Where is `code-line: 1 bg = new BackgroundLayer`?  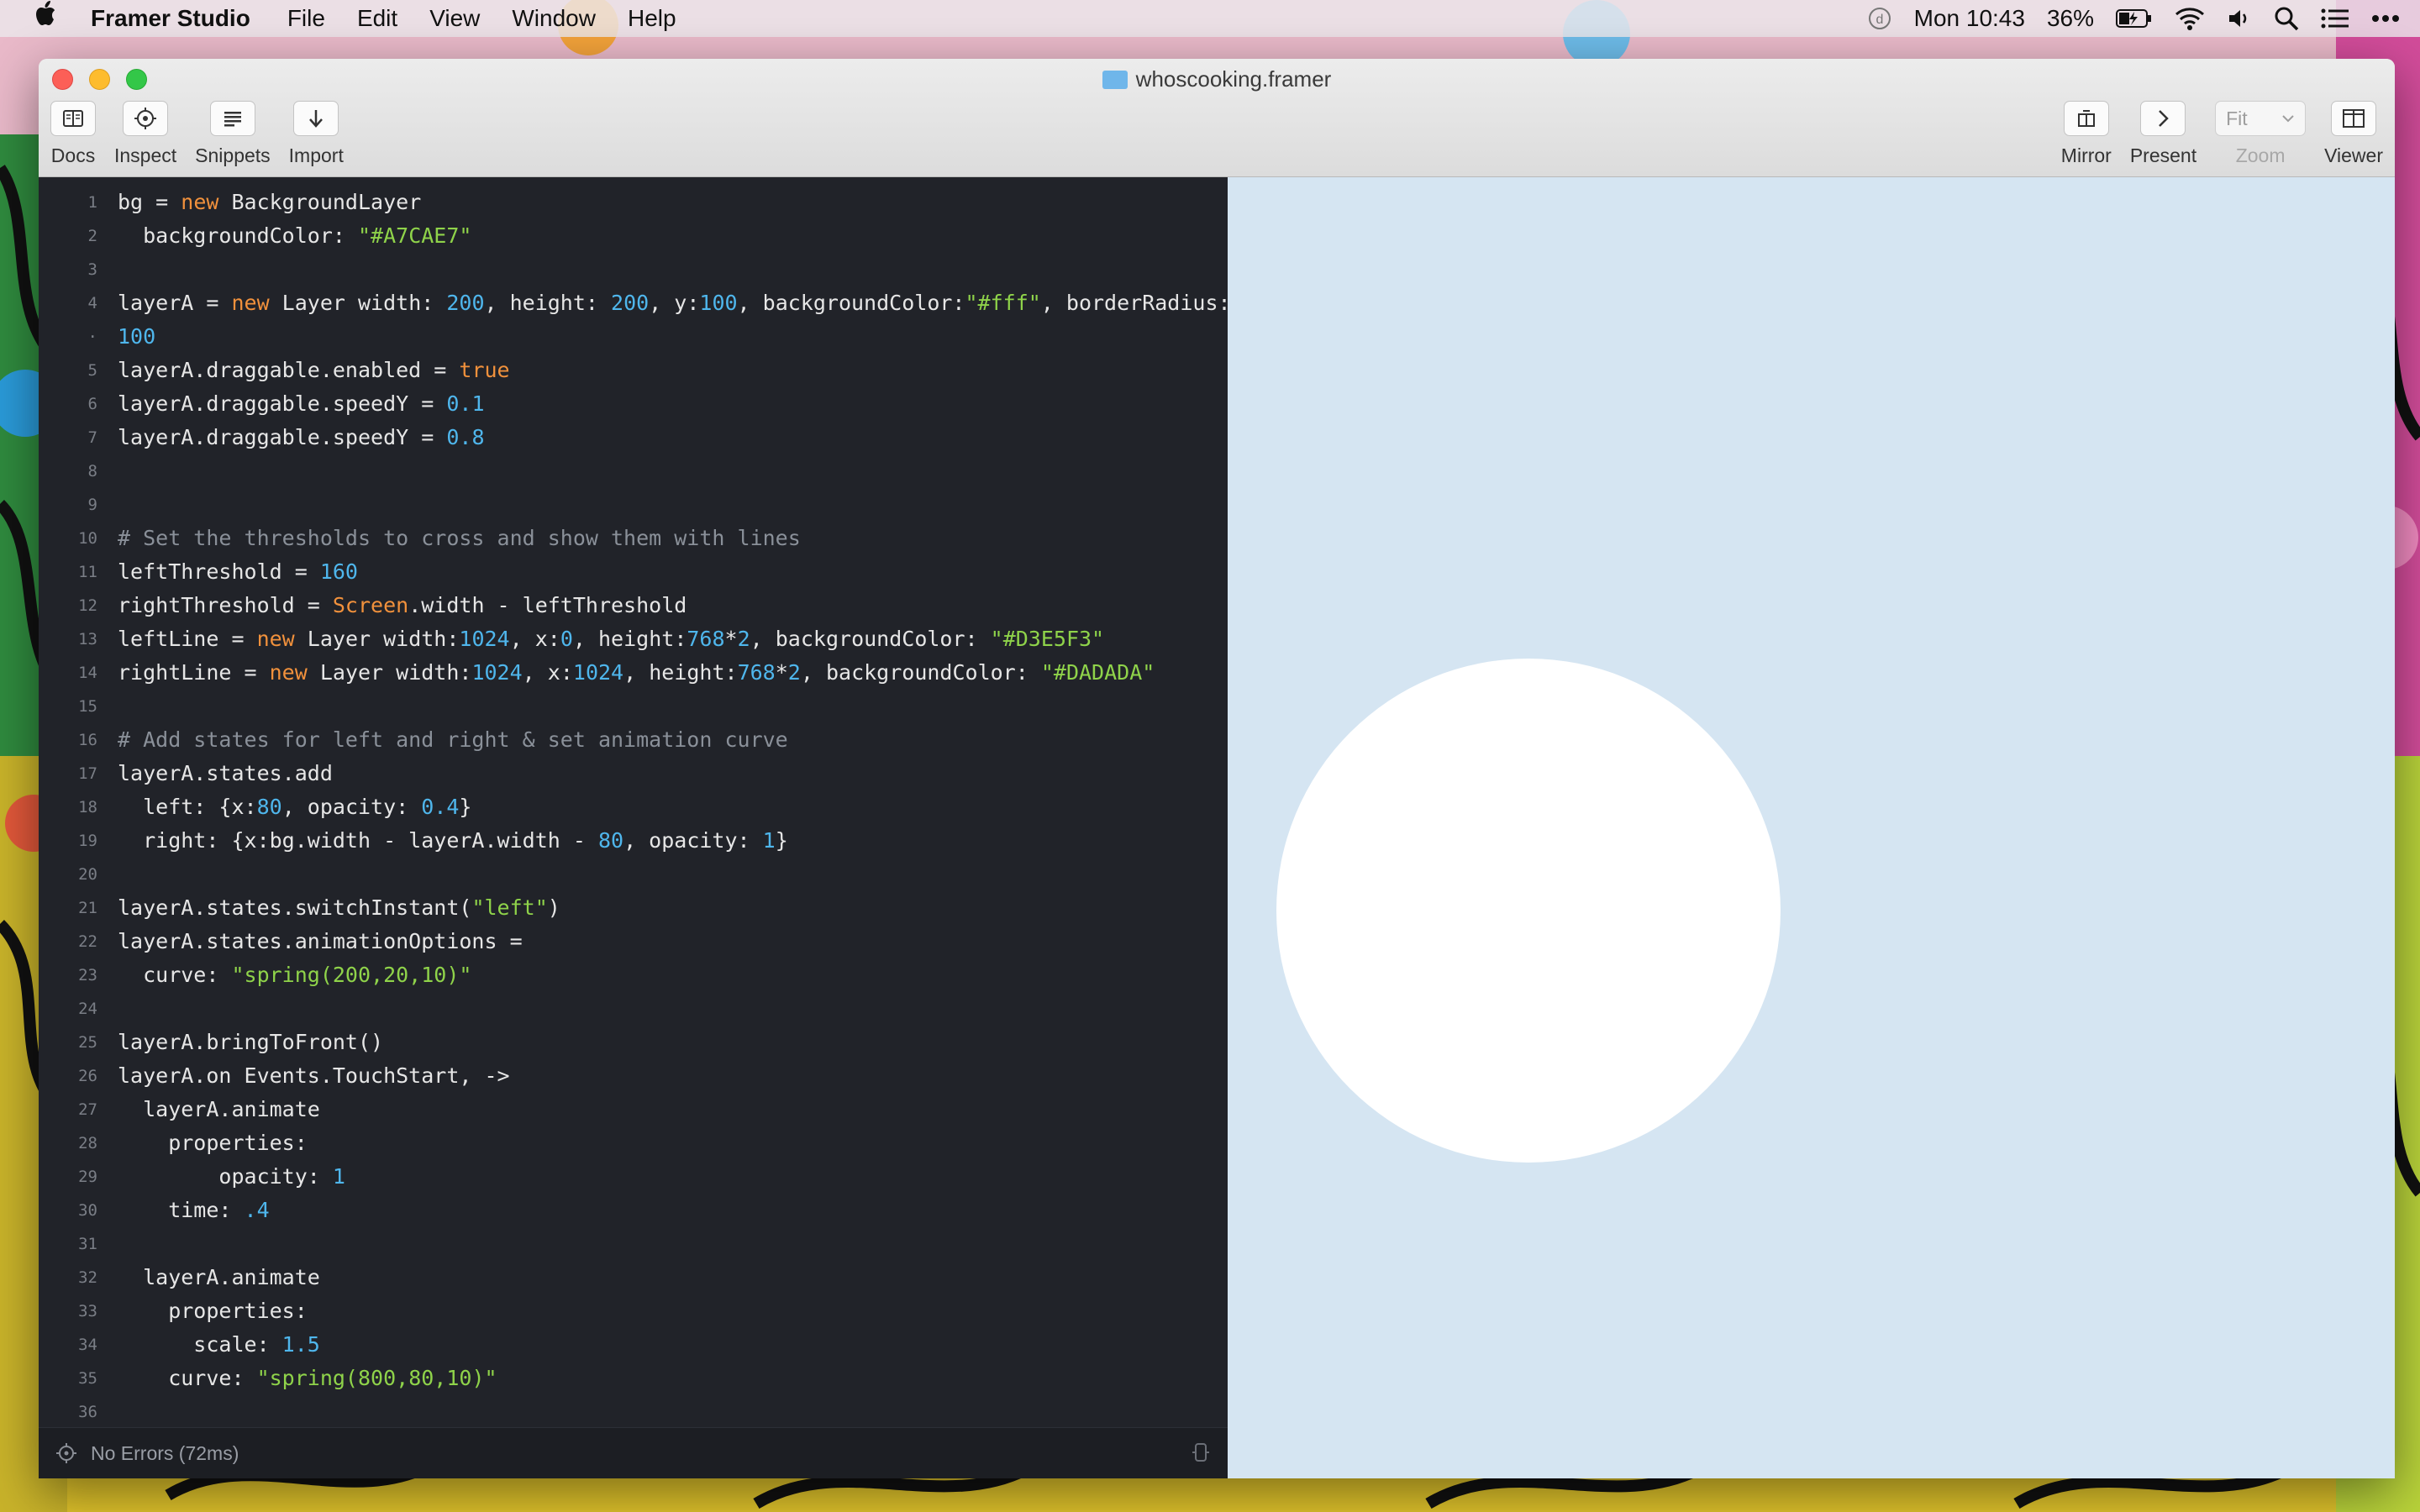
code-line: 1 bg = new BackgroundLayer is located at coordinates (633, 202).